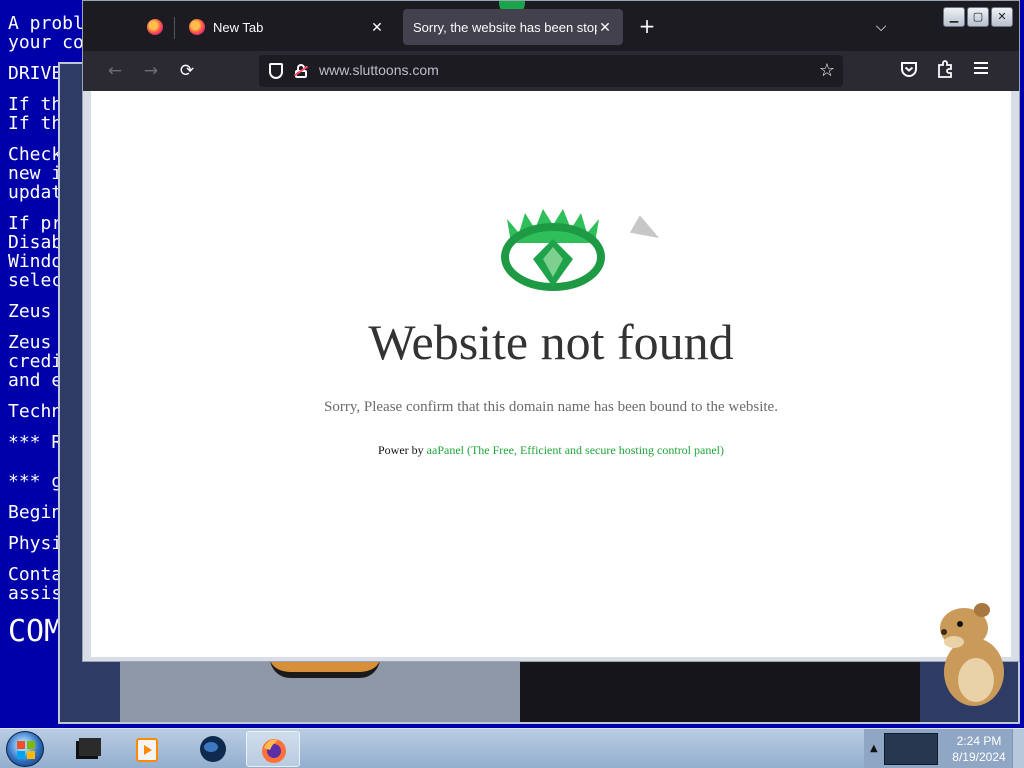  I want to click on tracking-protection-shield-icon, so click(276, 71).